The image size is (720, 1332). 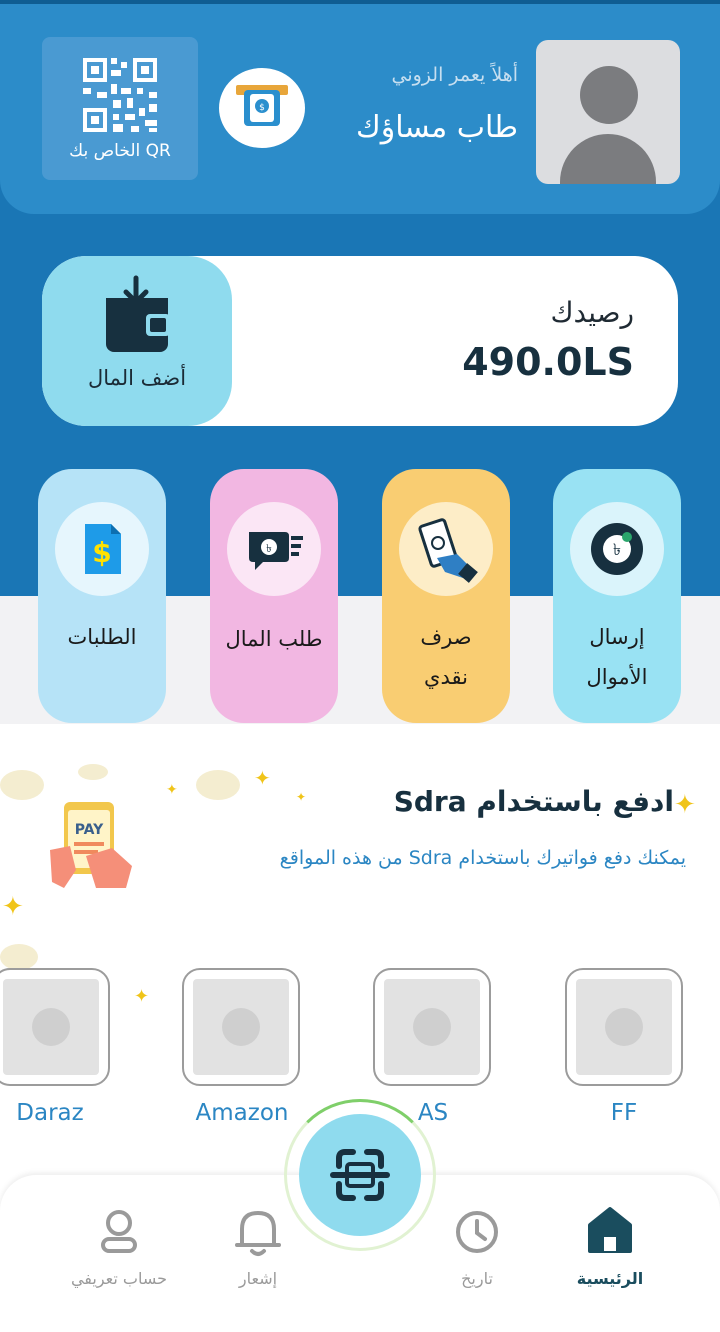 I want to click on send-money-button: ৳ إرسال الأموال, so click(x=617, y=596).